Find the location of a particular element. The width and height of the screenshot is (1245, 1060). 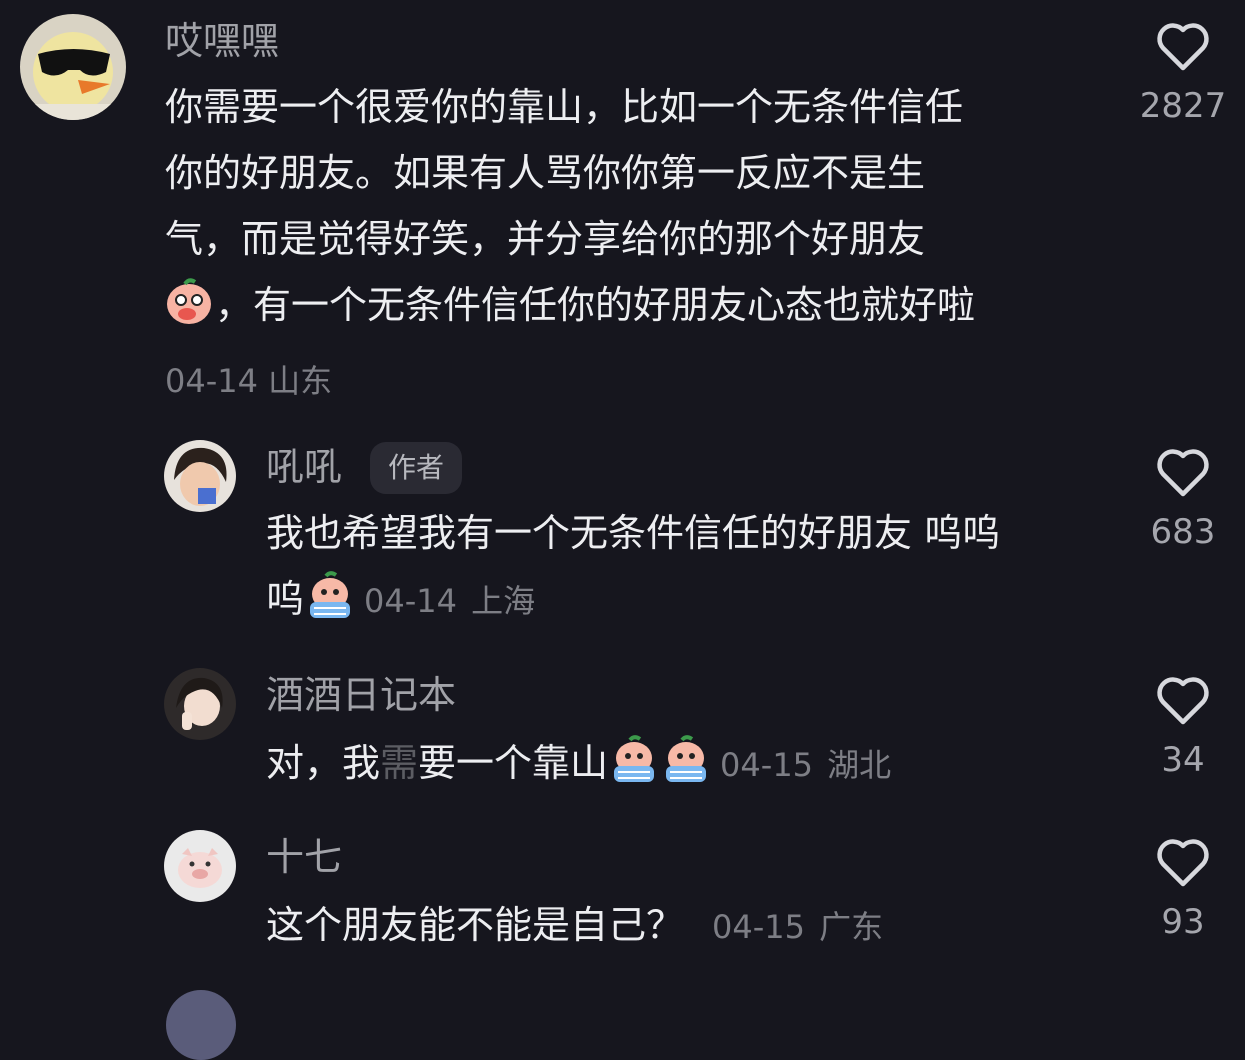

username: 酒酒日记本 is located at coordinates (361, 695).